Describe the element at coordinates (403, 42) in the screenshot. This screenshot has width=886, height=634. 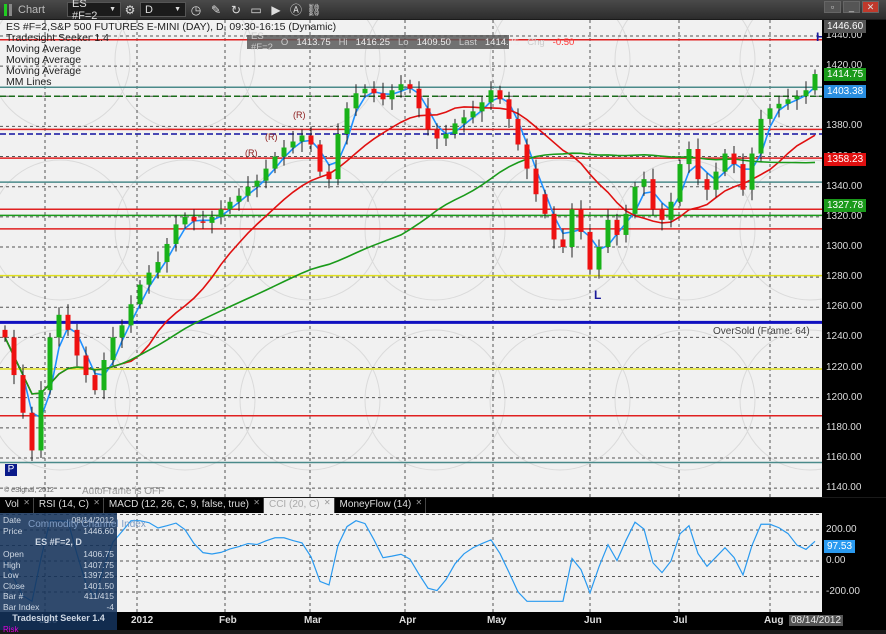
I see `quote-low-label: Lo` at that location.